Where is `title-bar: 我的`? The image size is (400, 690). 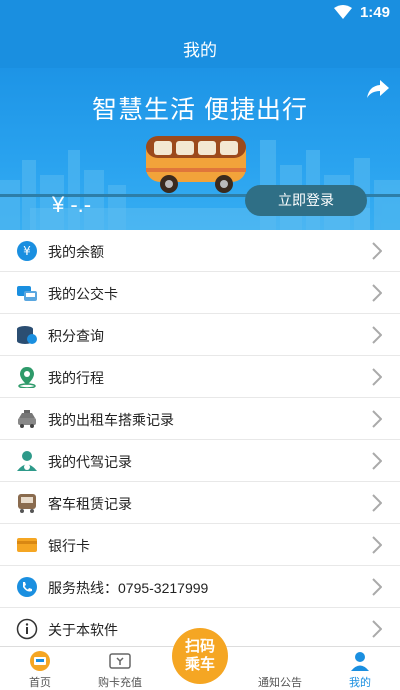
title-bar: 我的 is located at coordinates (200, 47).